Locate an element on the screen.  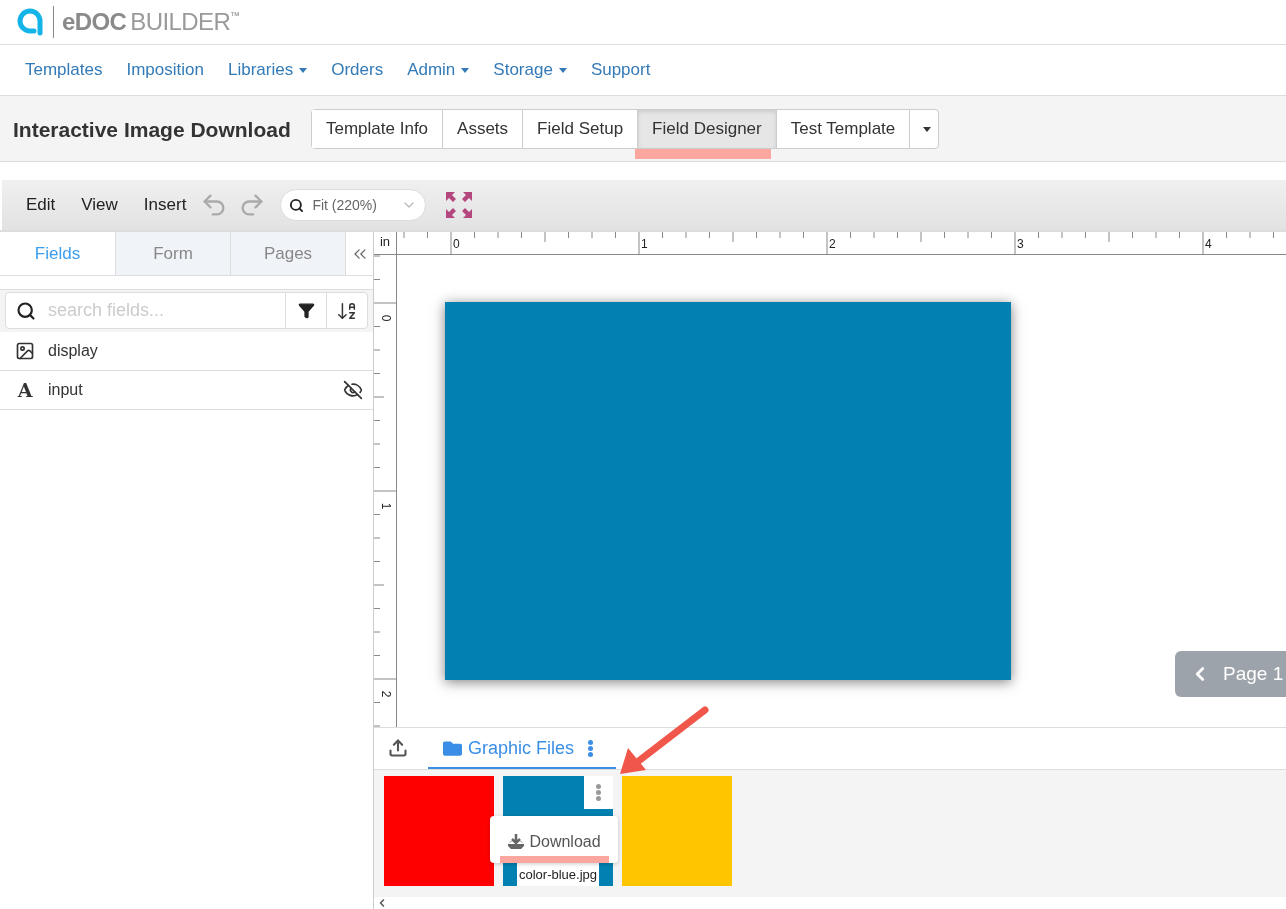
panel-tab: Form is located at coordinates (172, 253).